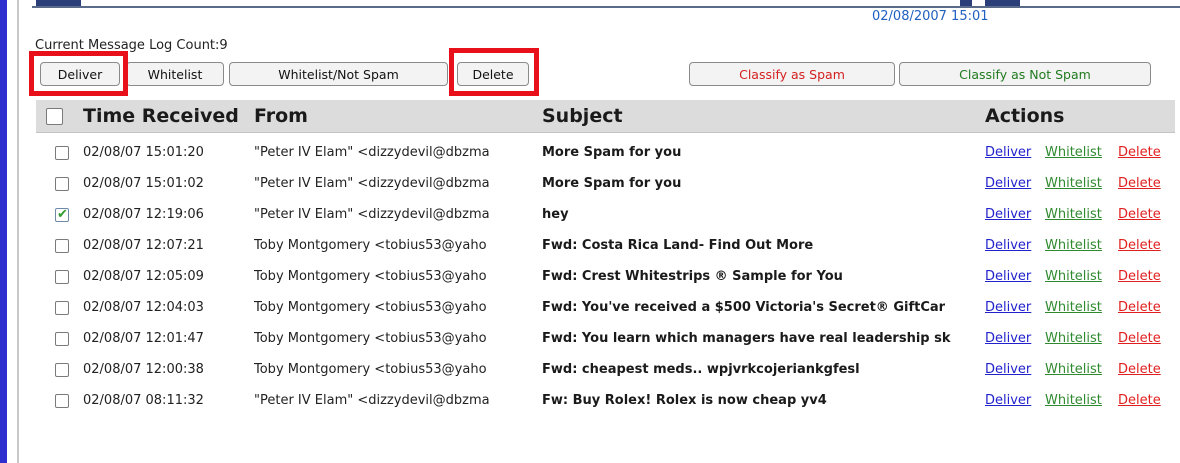 This screenshot has height=463, width=1180. What do you see at coordinates (684, 400) in the screenshot?
I see `subject-cell: Fw: Buy Rolex! Rolex is now cheap yv4` at bounding box center [684, 400].